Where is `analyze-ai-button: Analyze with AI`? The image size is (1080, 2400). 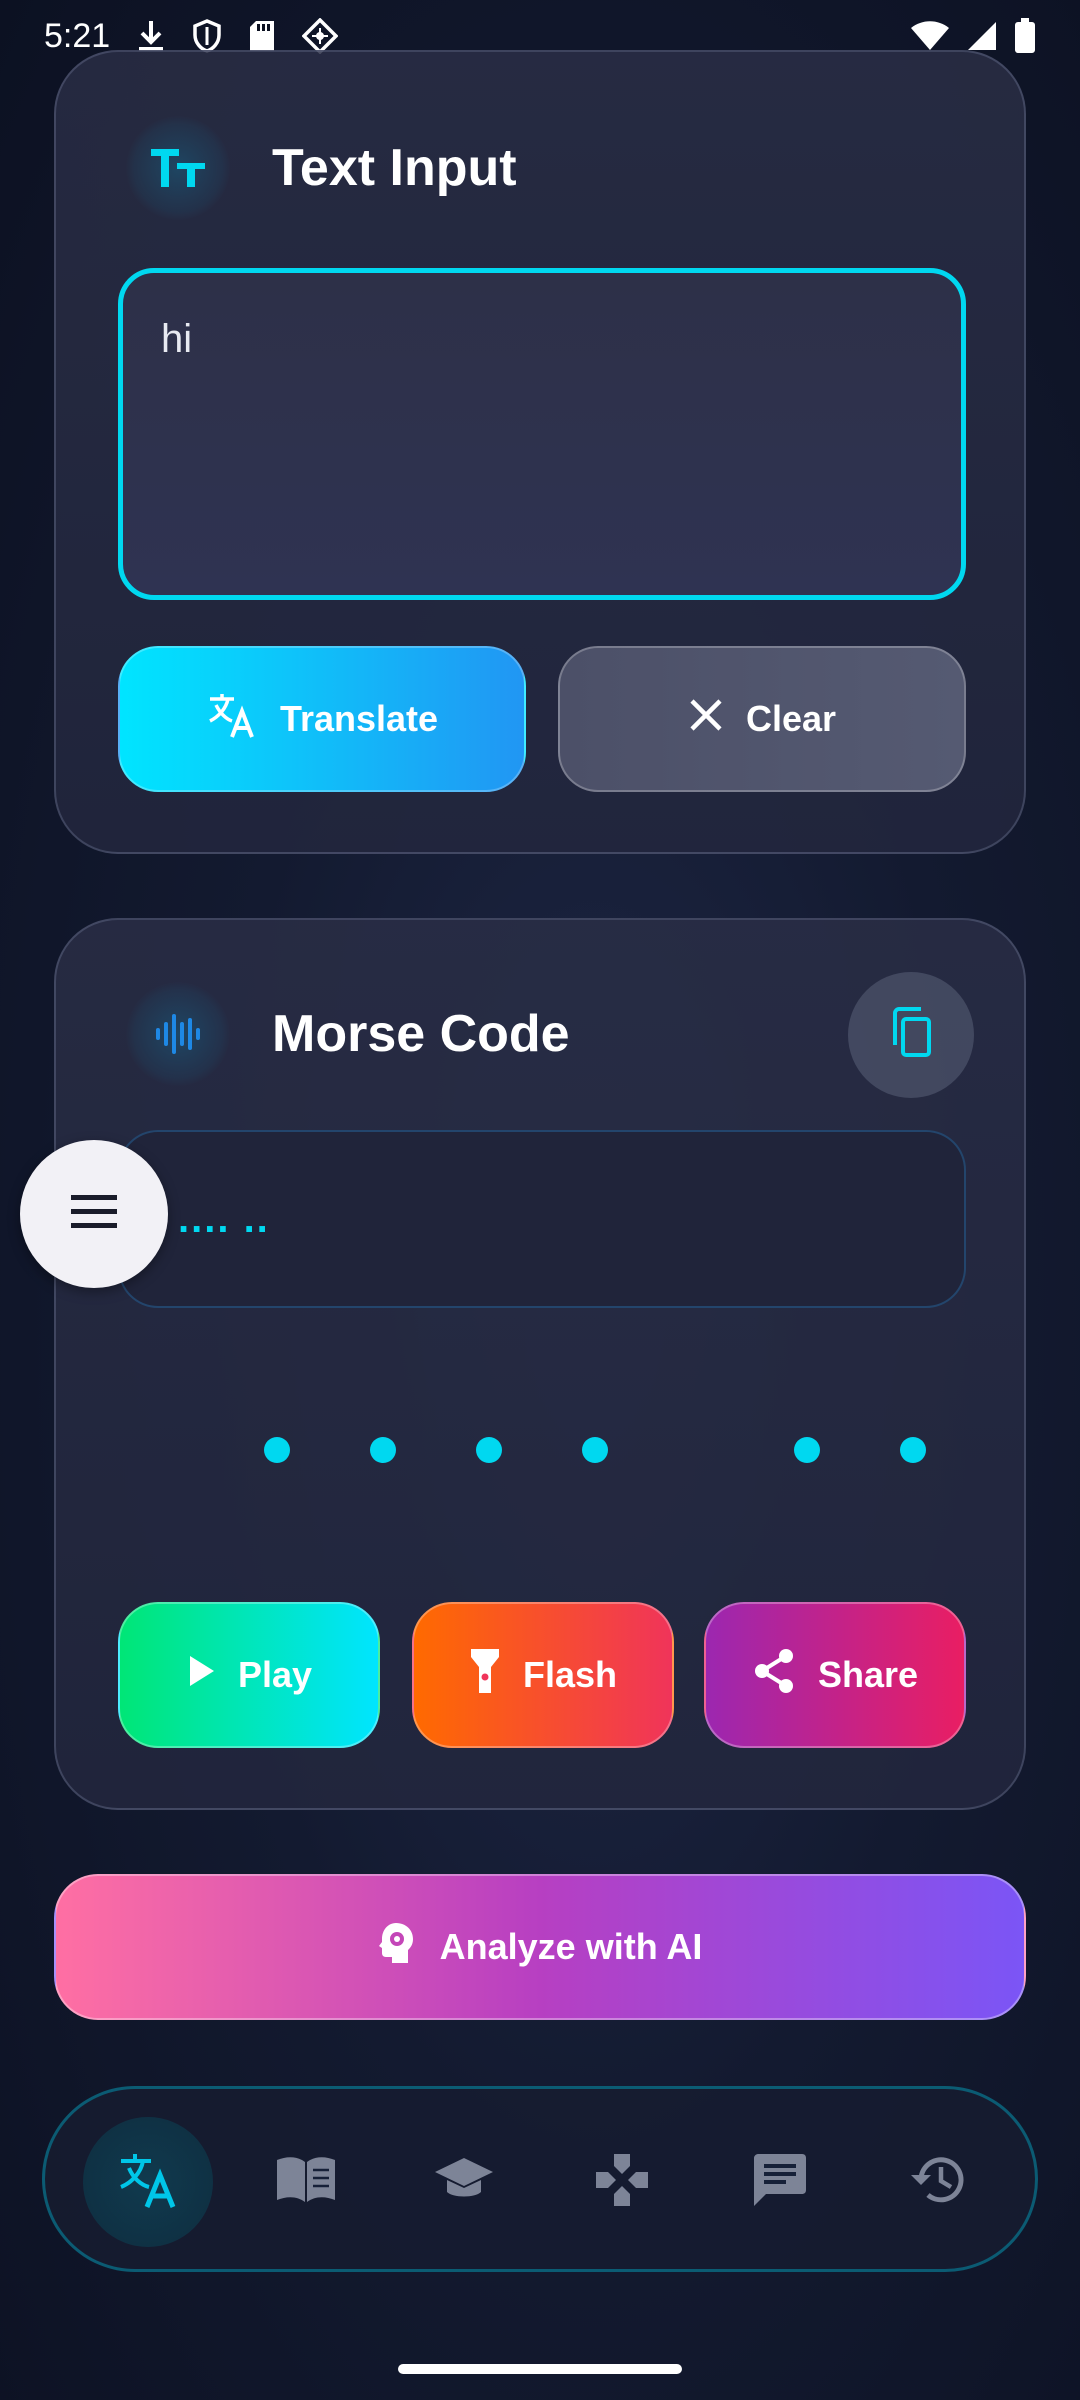 analyze-ai-button: Analyze with AI is located at coordinates (540, 1947).